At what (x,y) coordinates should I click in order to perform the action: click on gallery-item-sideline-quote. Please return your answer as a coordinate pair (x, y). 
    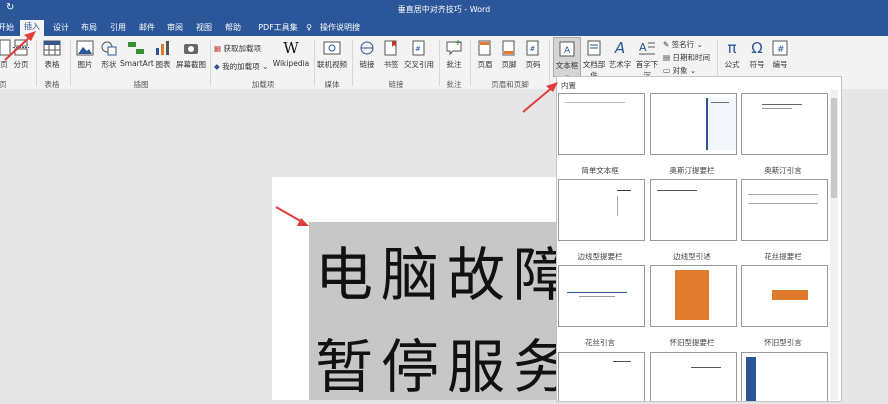
    Looking at the image, I should click on (693, 210).